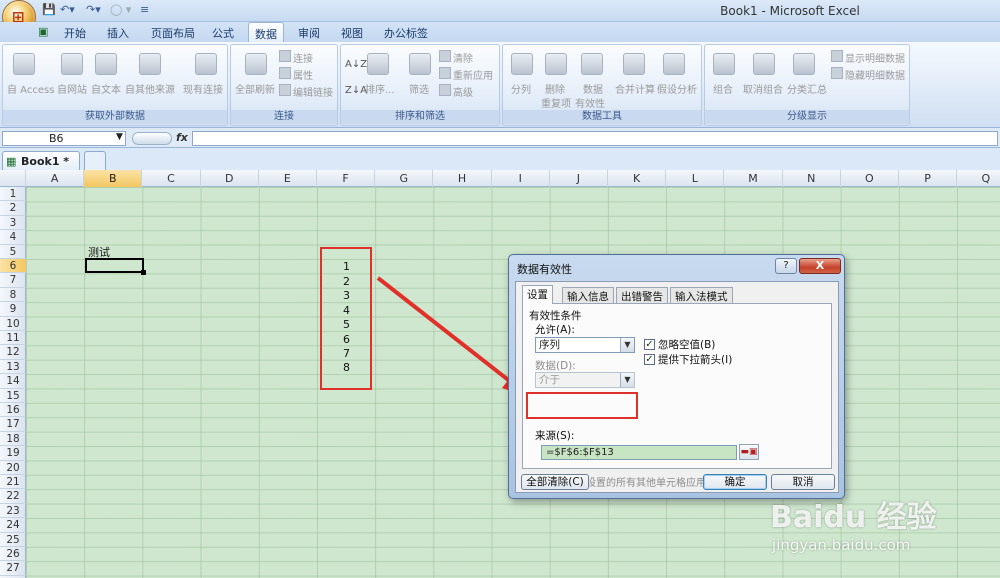  What do you see at coordinates (352, 33) in the screenshot?
I see `tab-view: 视图` at bounding box center [352, 33].